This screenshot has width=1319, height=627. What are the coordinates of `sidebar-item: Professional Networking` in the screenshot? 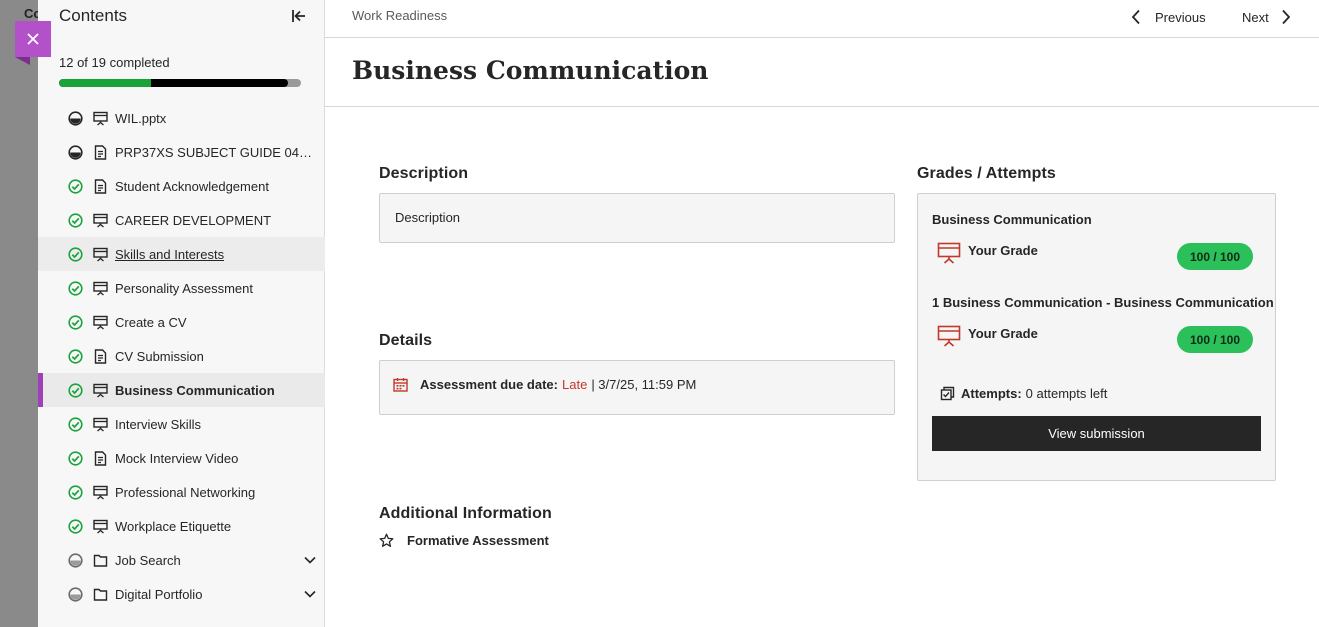 It's located at (181, 492).